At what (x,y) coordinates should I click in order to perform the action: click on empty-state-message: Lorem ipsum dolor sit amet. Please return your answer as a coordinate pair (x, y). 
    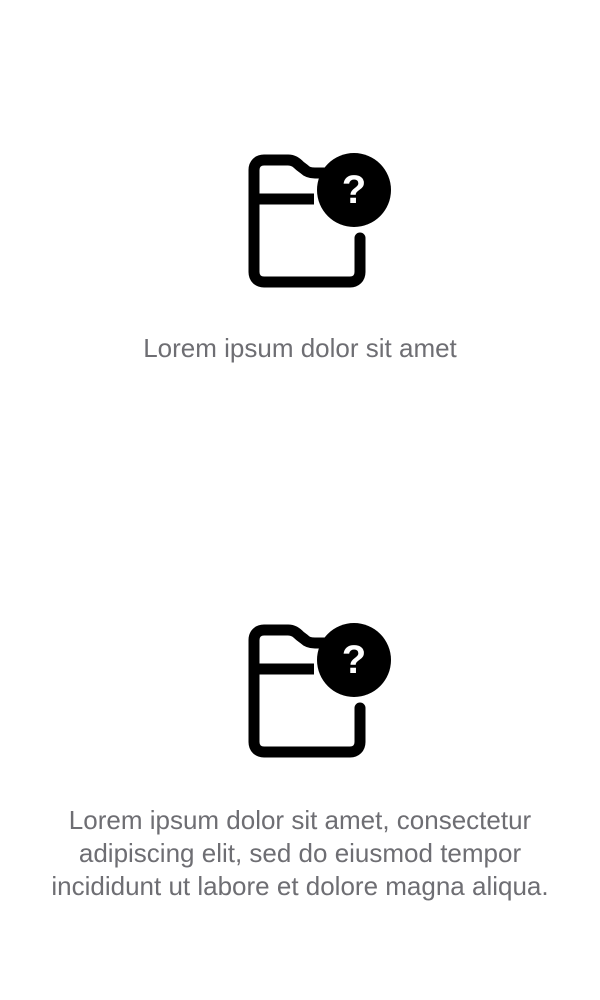
    Looking at the image, I should click on (300, 348).